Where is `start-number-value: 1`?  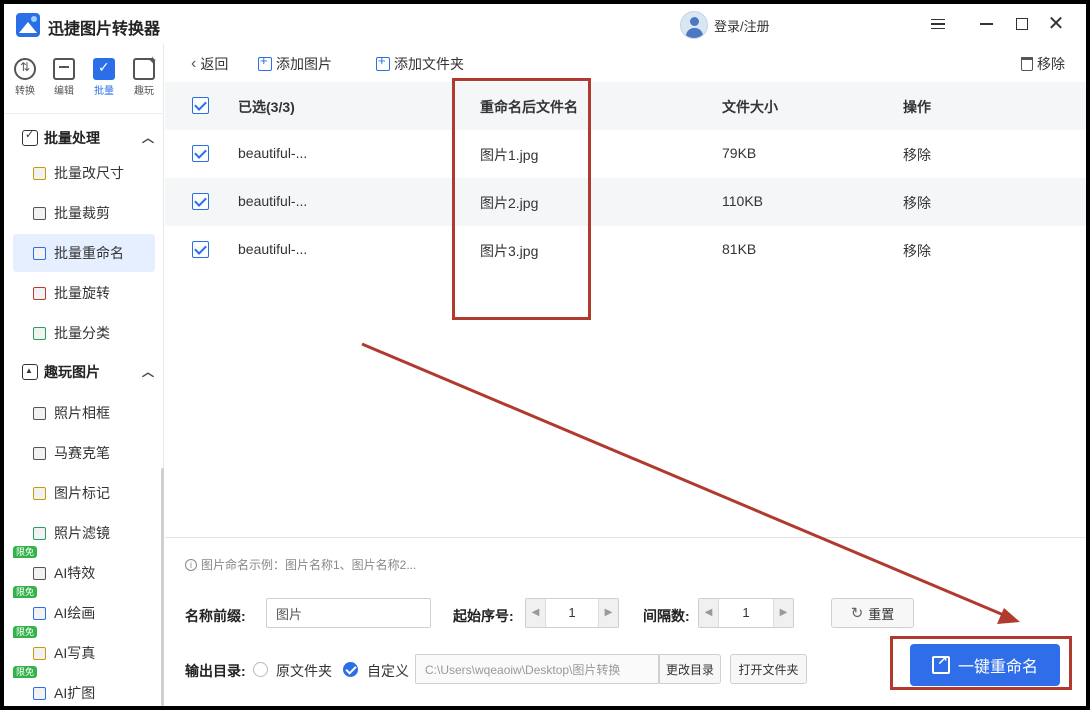 start-number-value: 1 is located at coordinates (572, 612).